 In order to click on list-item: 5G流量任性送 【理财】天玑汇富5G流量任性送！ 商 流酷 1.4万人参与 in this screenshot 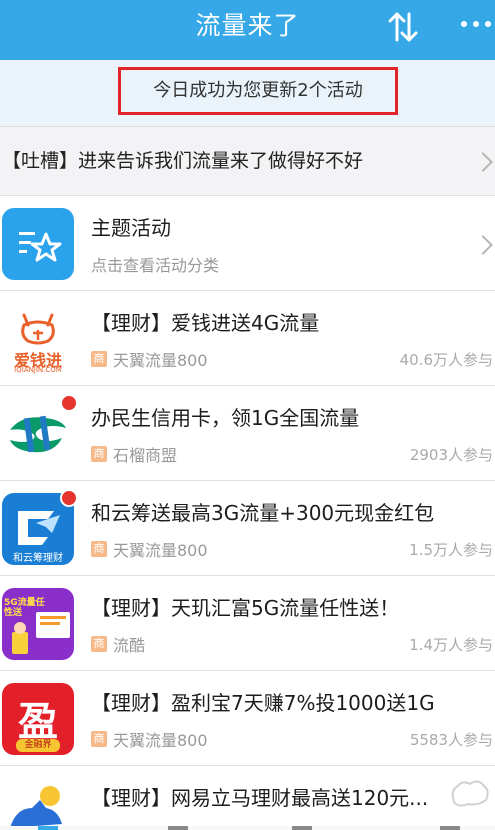, I will do `click(247, 623)`.